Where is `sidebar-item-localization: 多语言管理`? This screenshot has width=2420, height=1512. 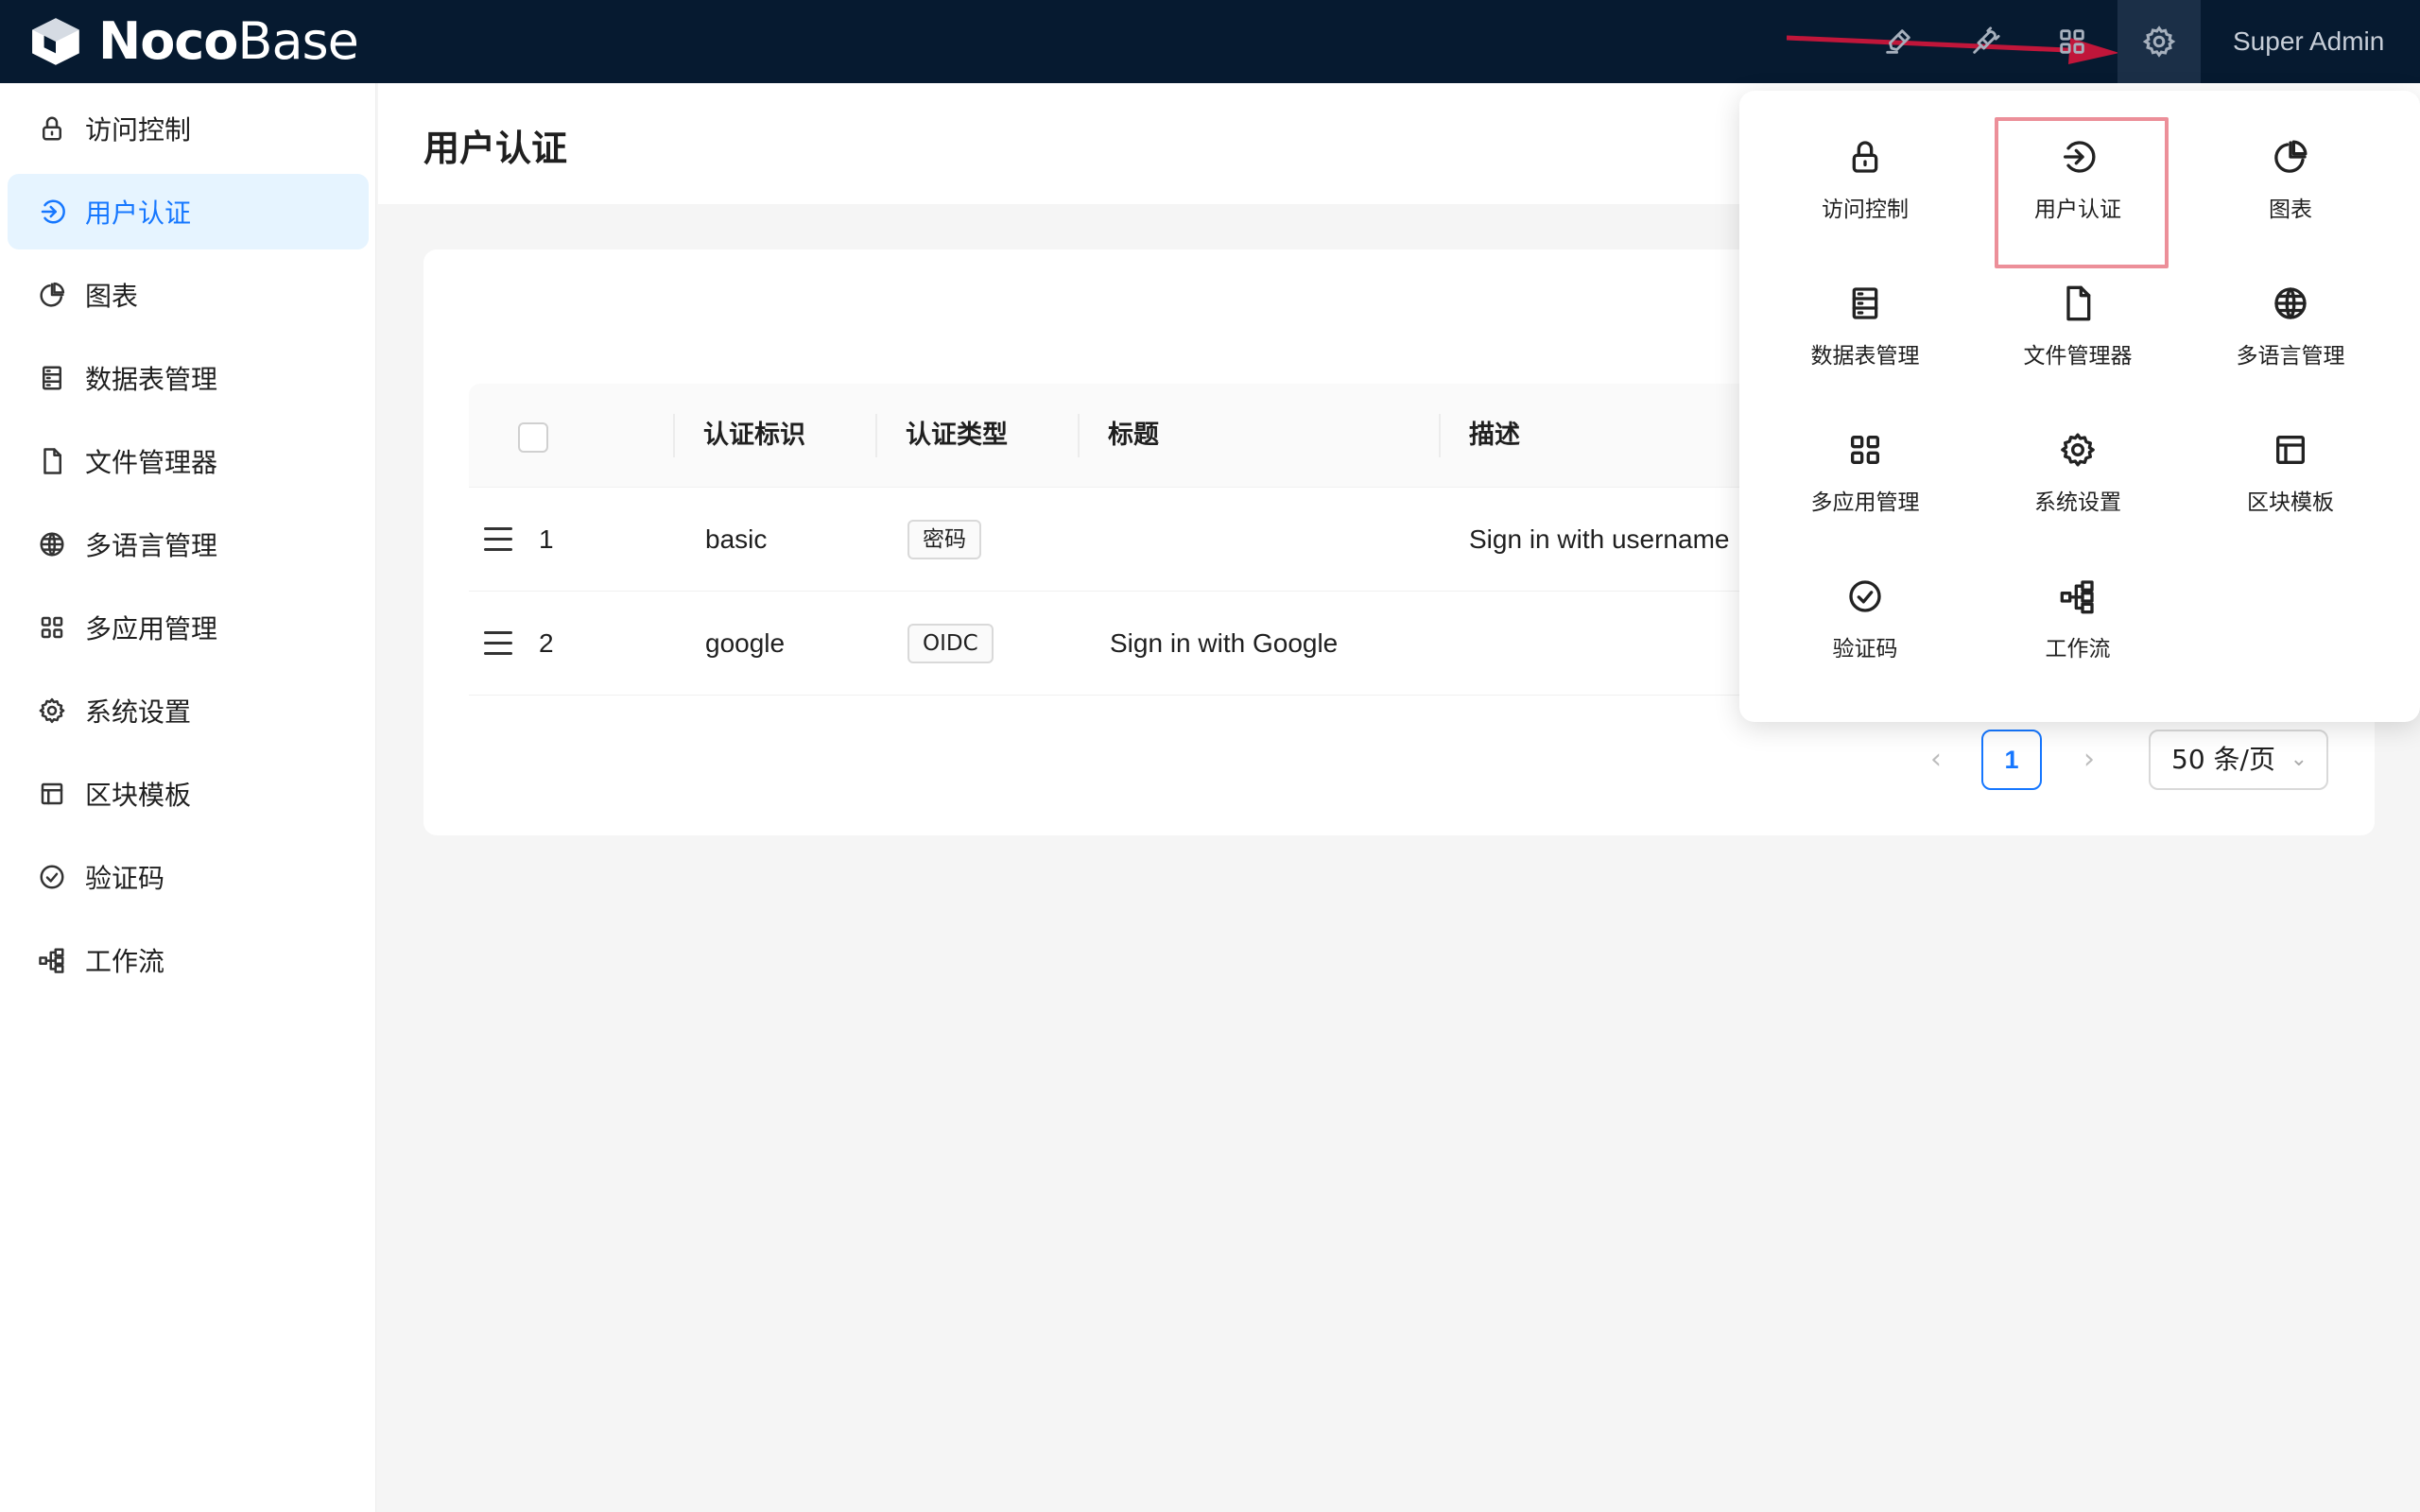
sidebar-item-localization: 多语言管理 is located at coordinates (188, 544).